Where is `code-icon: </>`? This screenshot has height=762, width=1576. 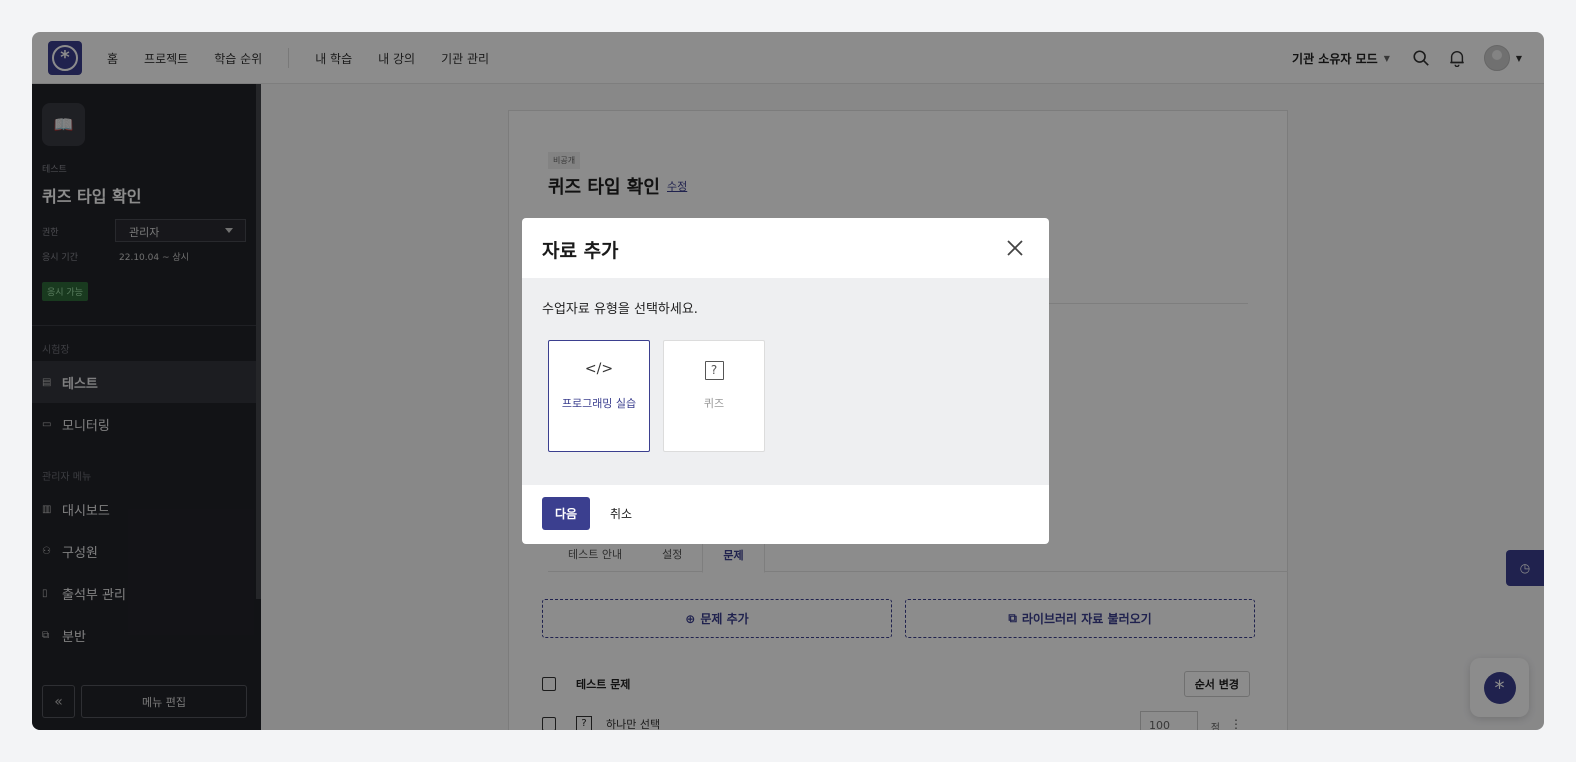
code-icon: </> is located at coordinates (599, 369).